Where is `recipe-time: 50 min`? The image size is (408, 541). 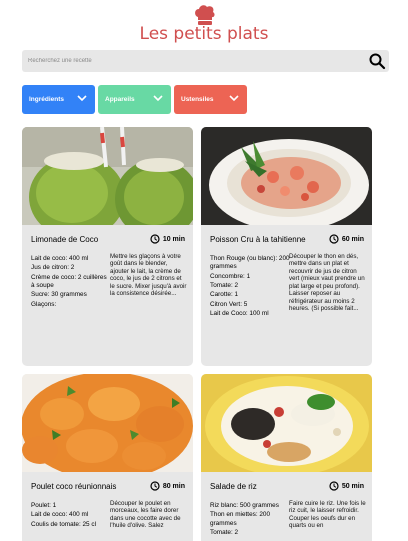
recipe-time: 50 min is located at coordinates (346, 486).